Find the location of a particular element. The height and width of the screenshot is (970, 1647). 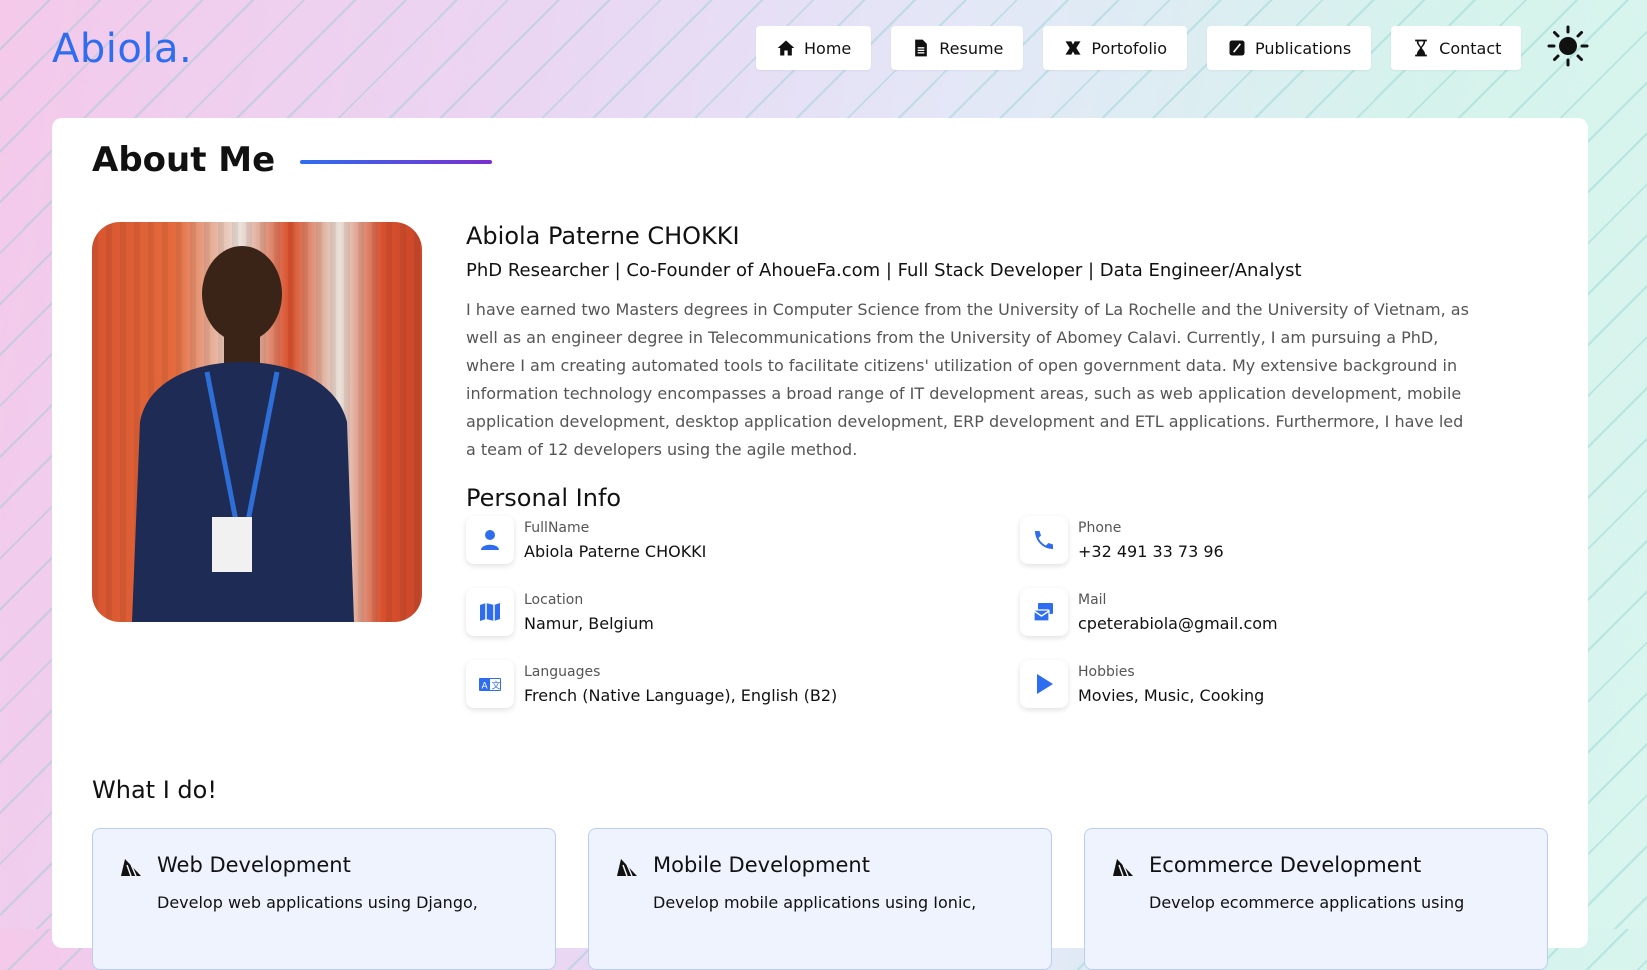

service-title: Web Development is located at coordinates (254, 865).